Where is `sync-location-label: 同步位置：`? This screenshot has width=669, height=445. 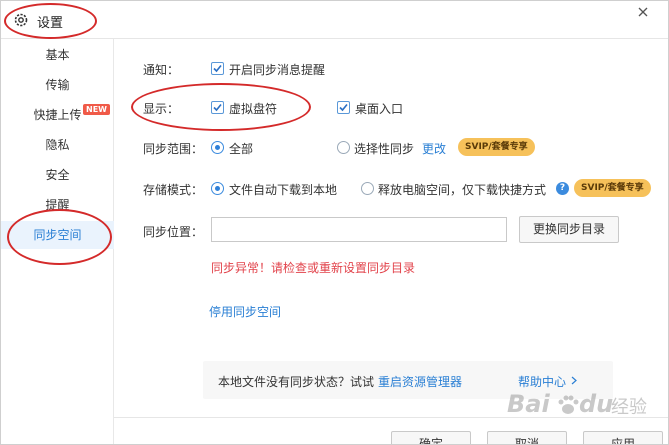 sync-location-label: 同步位置： is located at coordinates (173, 232).